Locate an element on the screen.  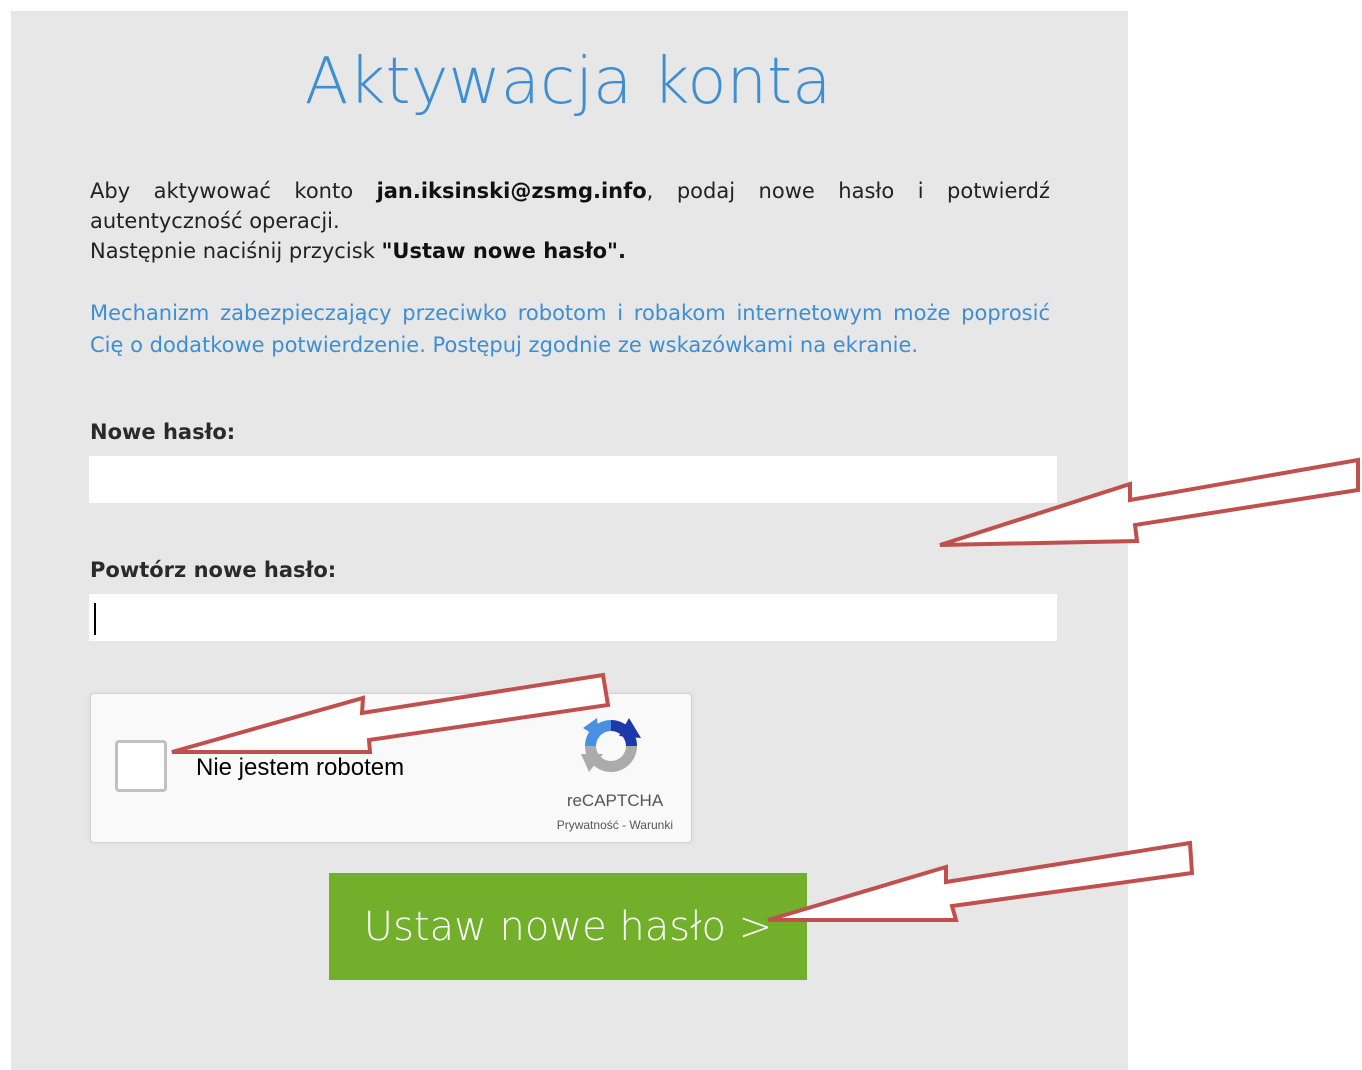
intro-prefix: Aby aktywować konto is located at coordinates (233, 191).